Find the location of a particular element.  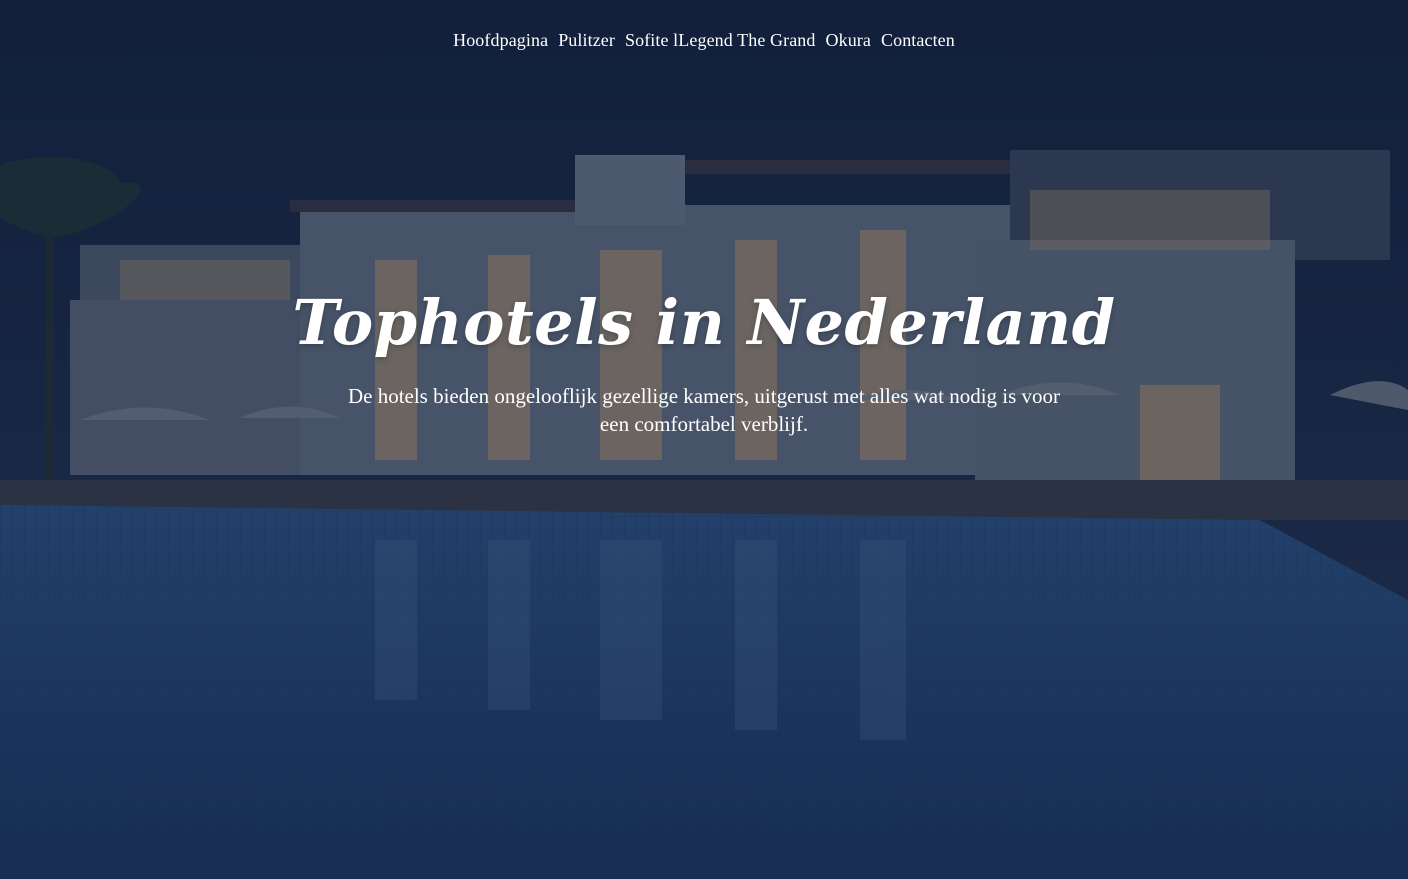

nav-link-hoofdpagina: Hoofdpagina is located at coordinates (500, 40).